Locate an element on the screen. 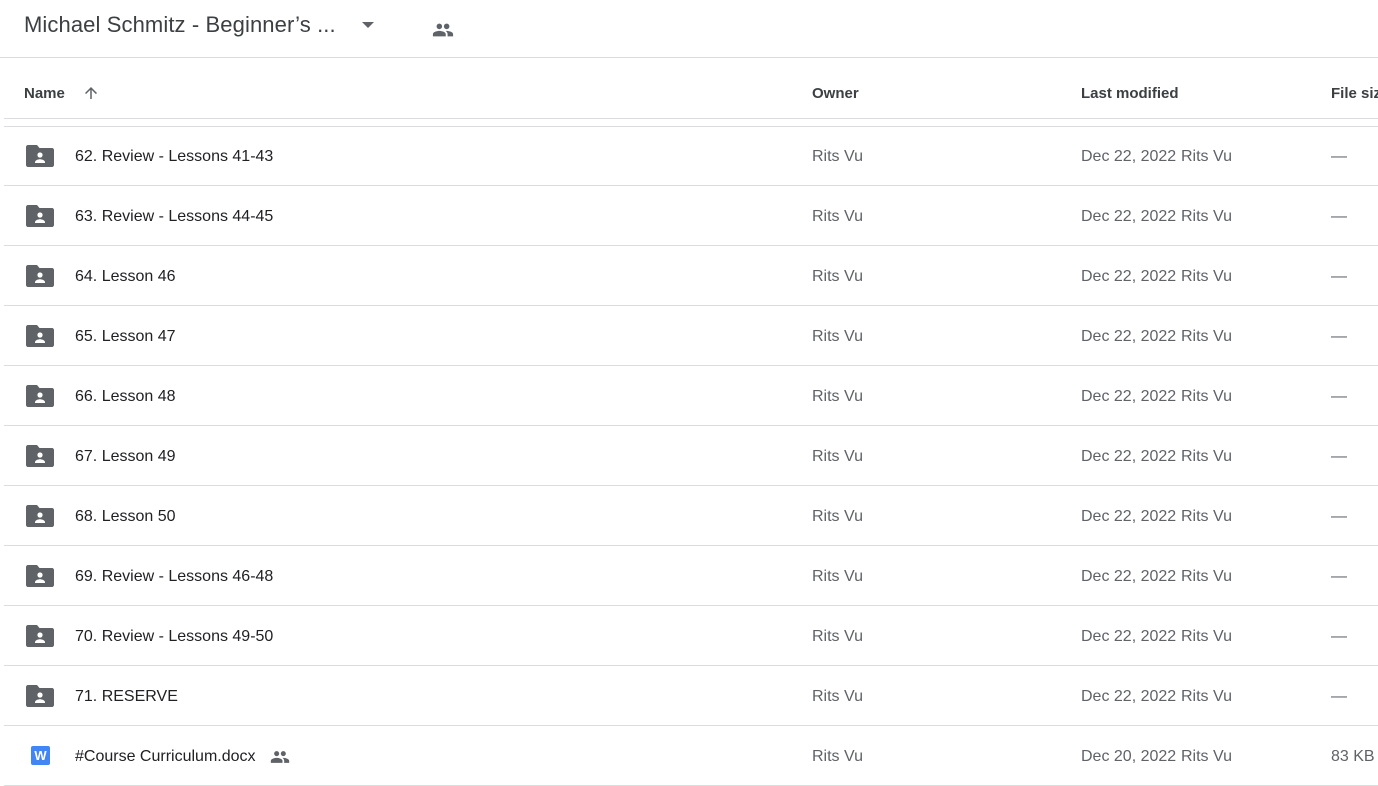 The width and height of the screenshot is (1378, 786). word-doc-icon: W is located at coordinates (40, 755).